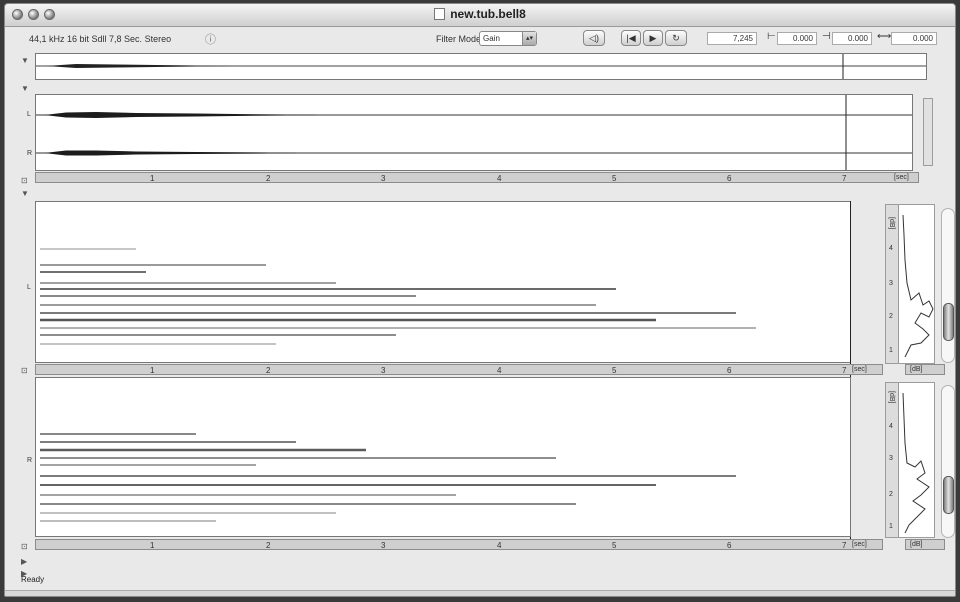 The image size is (960, 602). I want to click on filter-mode-label: Filter Mode, so click(459, 39).